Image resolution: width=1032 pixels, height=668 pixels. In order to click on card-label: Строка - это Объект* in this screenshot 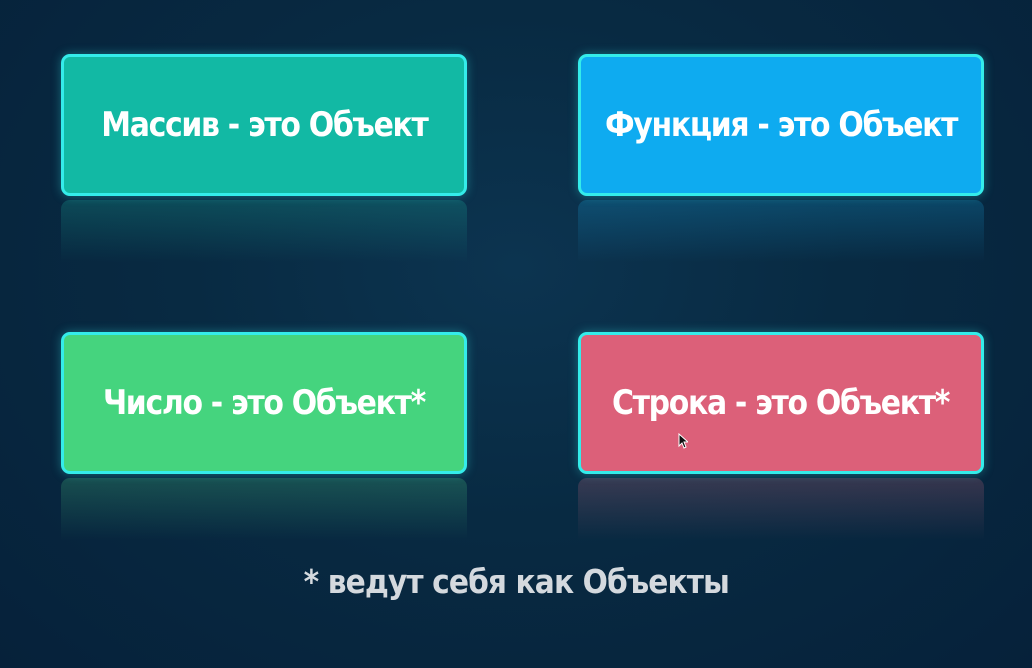, I will do `click(781, 403)`.